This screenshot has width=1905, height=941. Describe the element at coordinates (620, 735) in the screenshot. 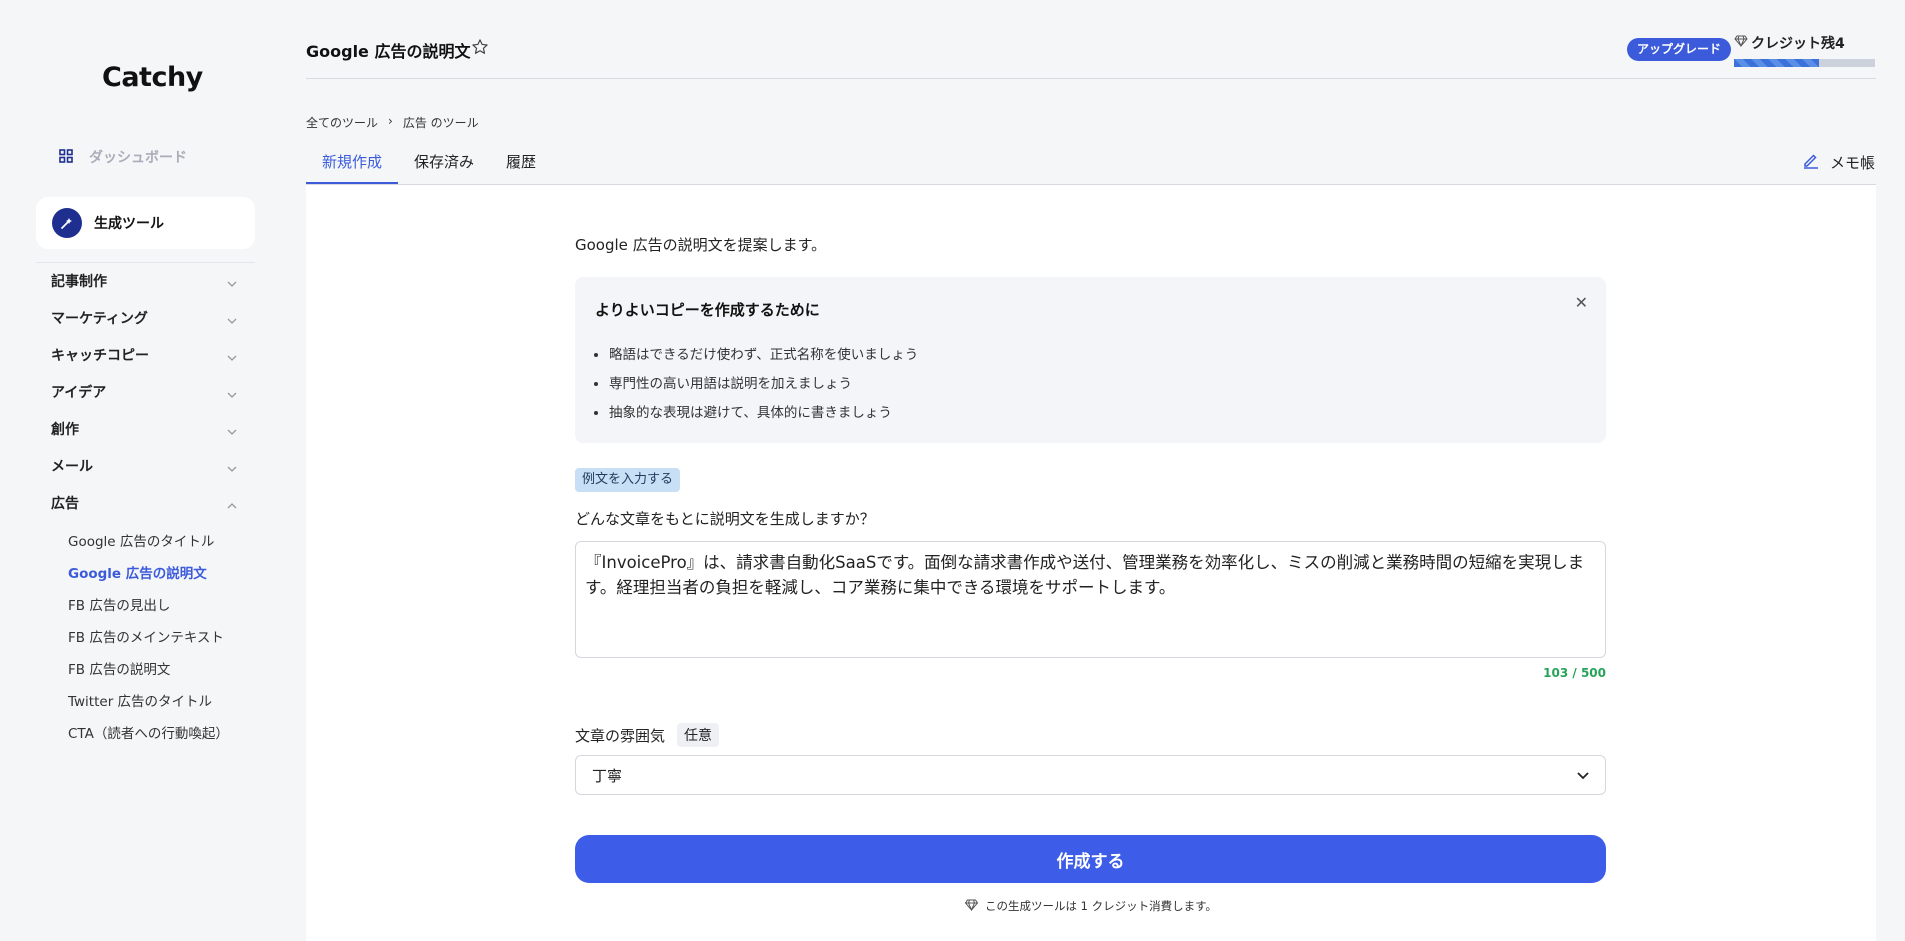

I see `tone-label: 文章の雰囲気` at that location.